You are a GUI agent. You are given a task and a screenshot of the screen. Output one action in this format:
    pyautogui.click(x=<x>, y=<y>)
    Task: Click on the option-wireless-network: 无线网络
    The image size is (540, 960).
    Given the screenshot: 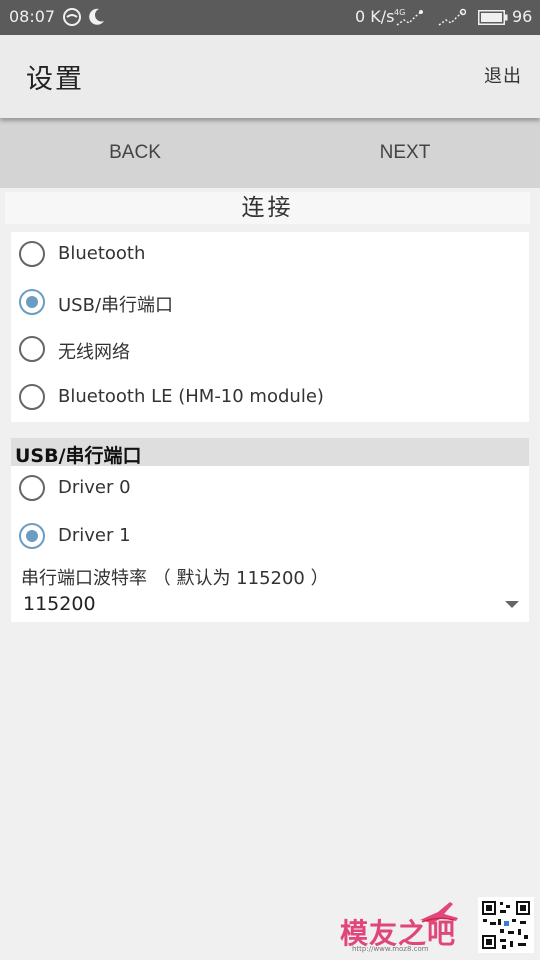 What is the action you would take?
    pyautogui.click(x=270, y=351)
    